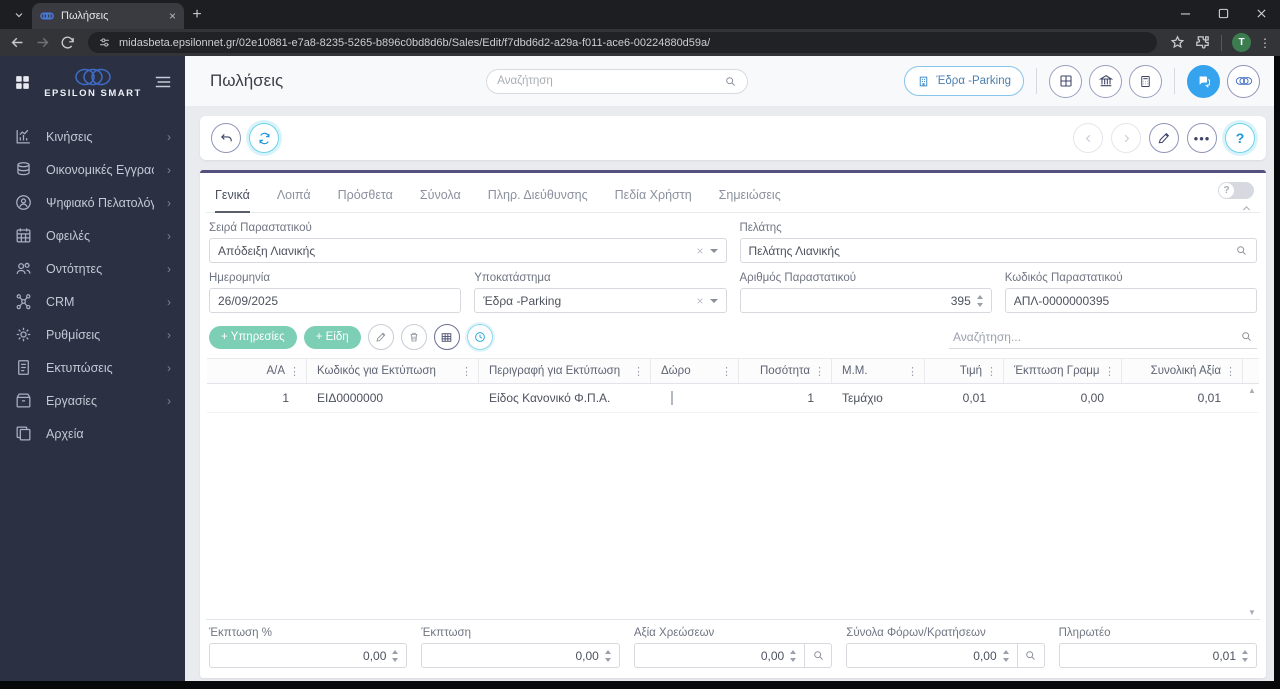 The height and width of the screenshot is (689, 1280). I want to click on charges-lookup-button, so click(819, 655).